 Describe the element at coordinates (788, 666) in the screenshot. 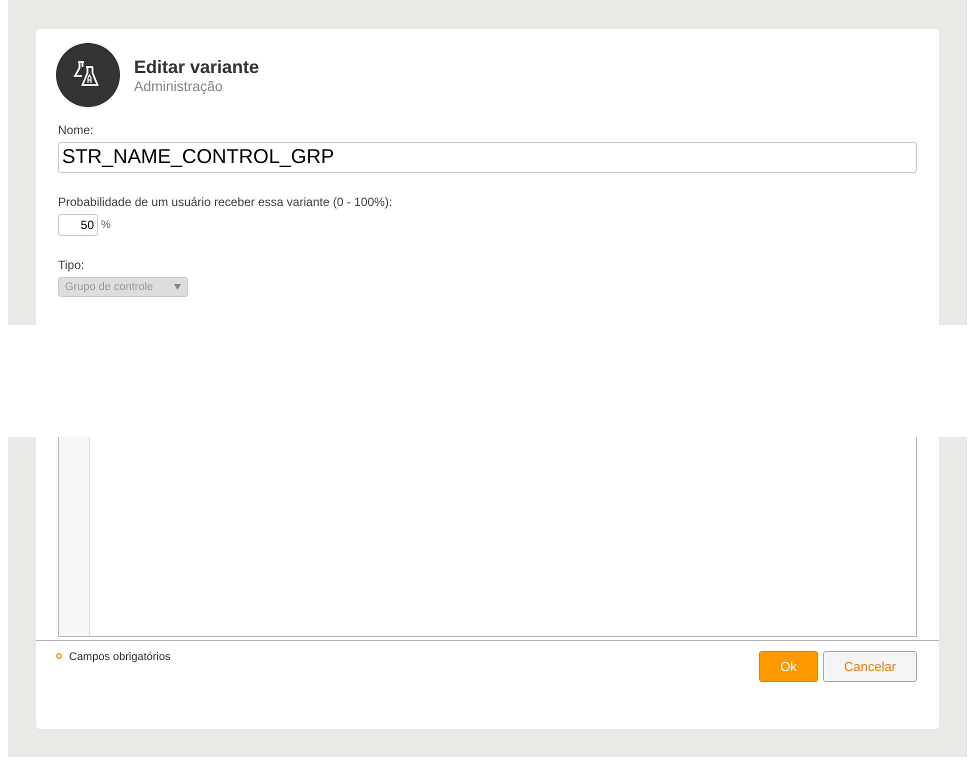

I see `ok-button: Ok` at that location.